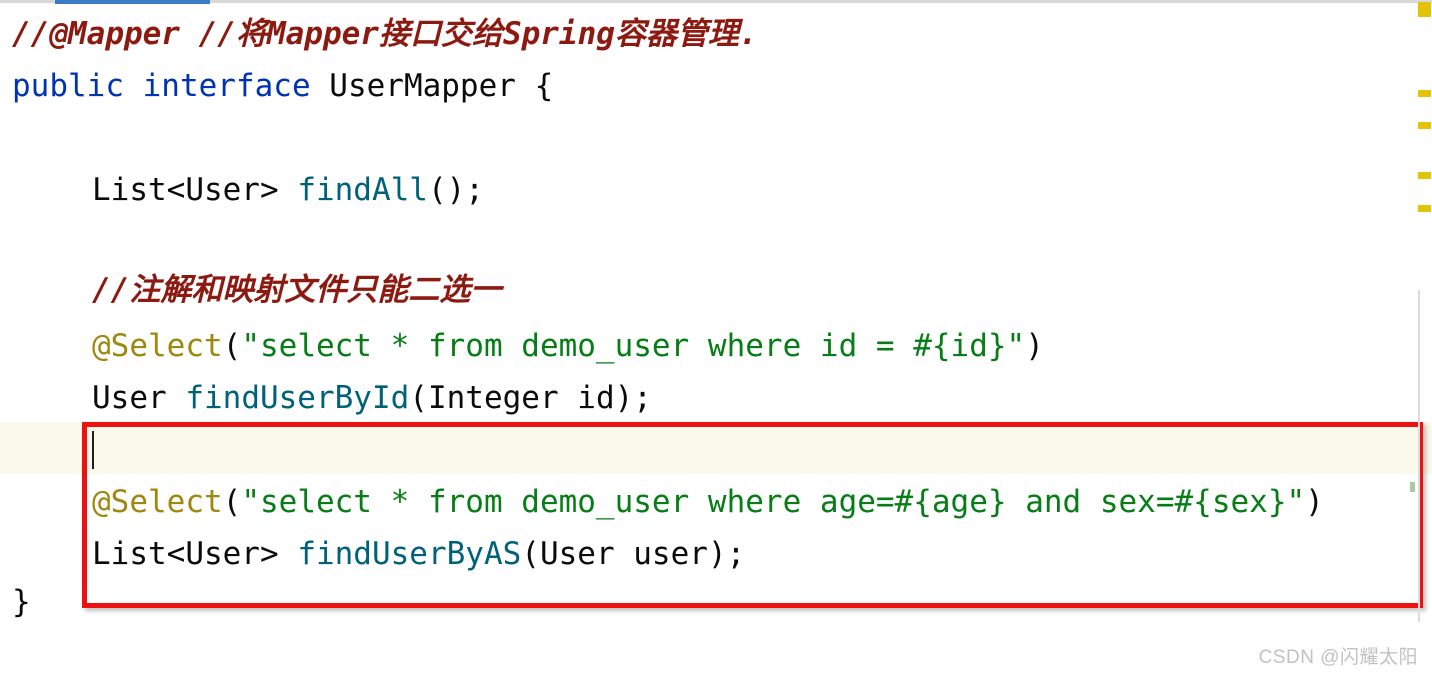  Describe the element at coordinates (521, 398) in the screenshot. I see `code-token: Integer id` at that location.